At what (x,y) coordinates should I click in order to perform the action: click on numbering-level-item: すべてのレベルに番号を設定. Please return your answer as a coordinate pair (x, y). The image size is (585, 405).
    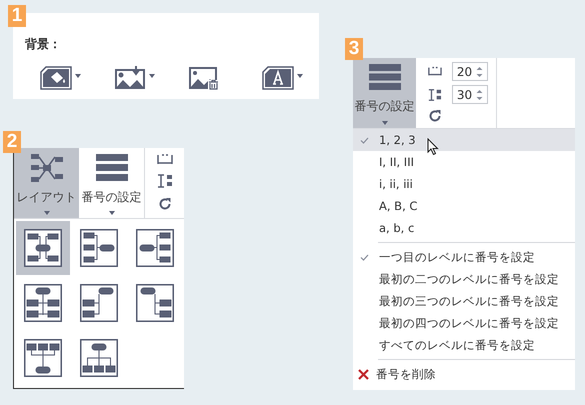
    Looking at the image, I should click on (464, 345).